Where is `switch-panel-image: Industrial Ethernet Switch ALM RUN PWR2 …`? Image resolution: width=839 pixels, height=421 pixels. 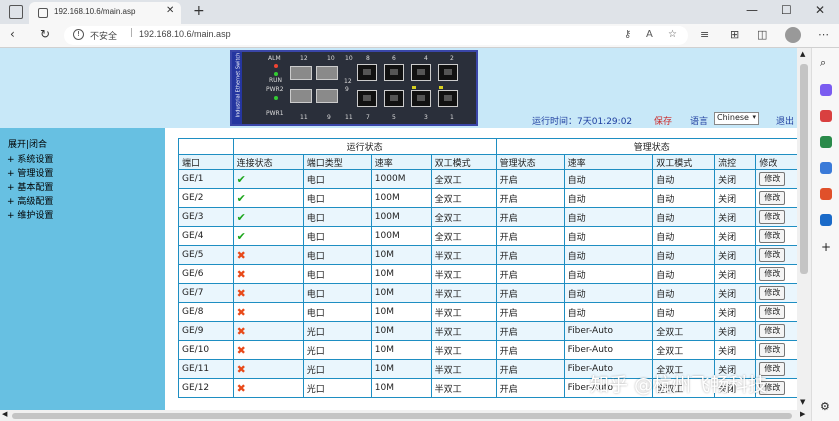 switch-panel-image: Industrial Ethernet Switch ALM RUN PWR2 … is located at coordinates (354, 88).